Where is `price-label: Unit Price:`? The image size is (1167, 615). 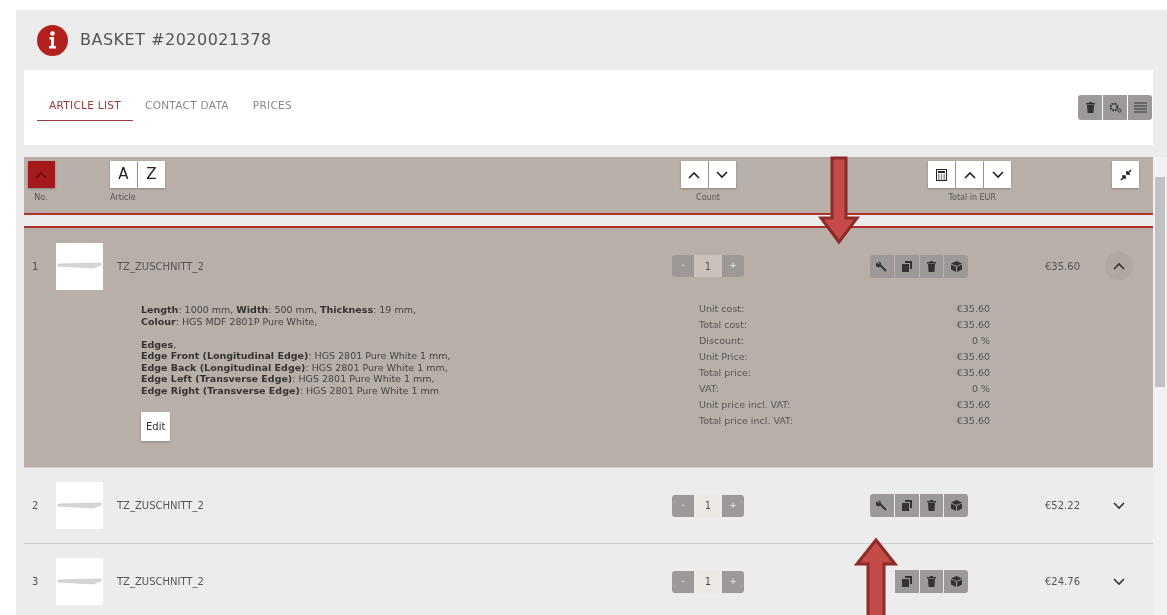
price-label: Unit Price: is located at coordinates (723, 357).